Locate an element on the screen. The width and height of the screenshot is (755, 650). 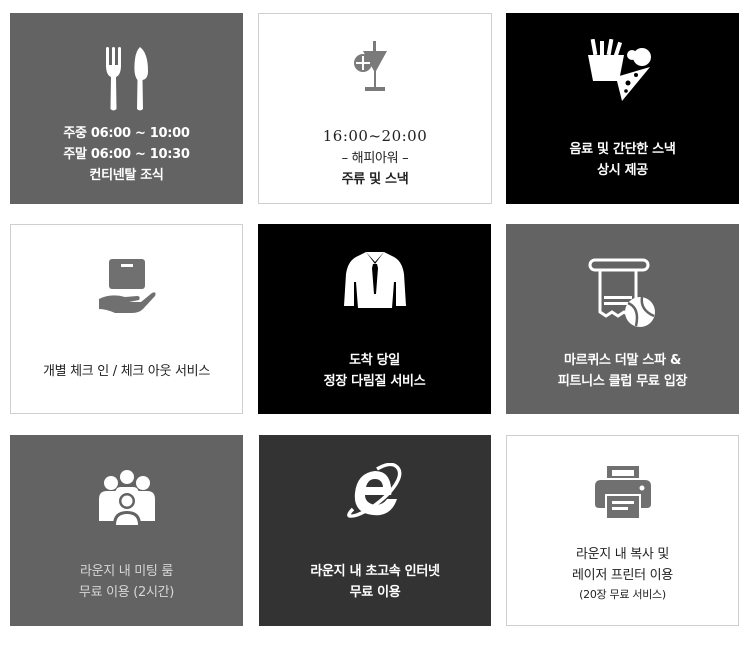
tile-internet: 라운지 내 초고속 인터넷 무료 이용 is located at coordinates (375, 530).